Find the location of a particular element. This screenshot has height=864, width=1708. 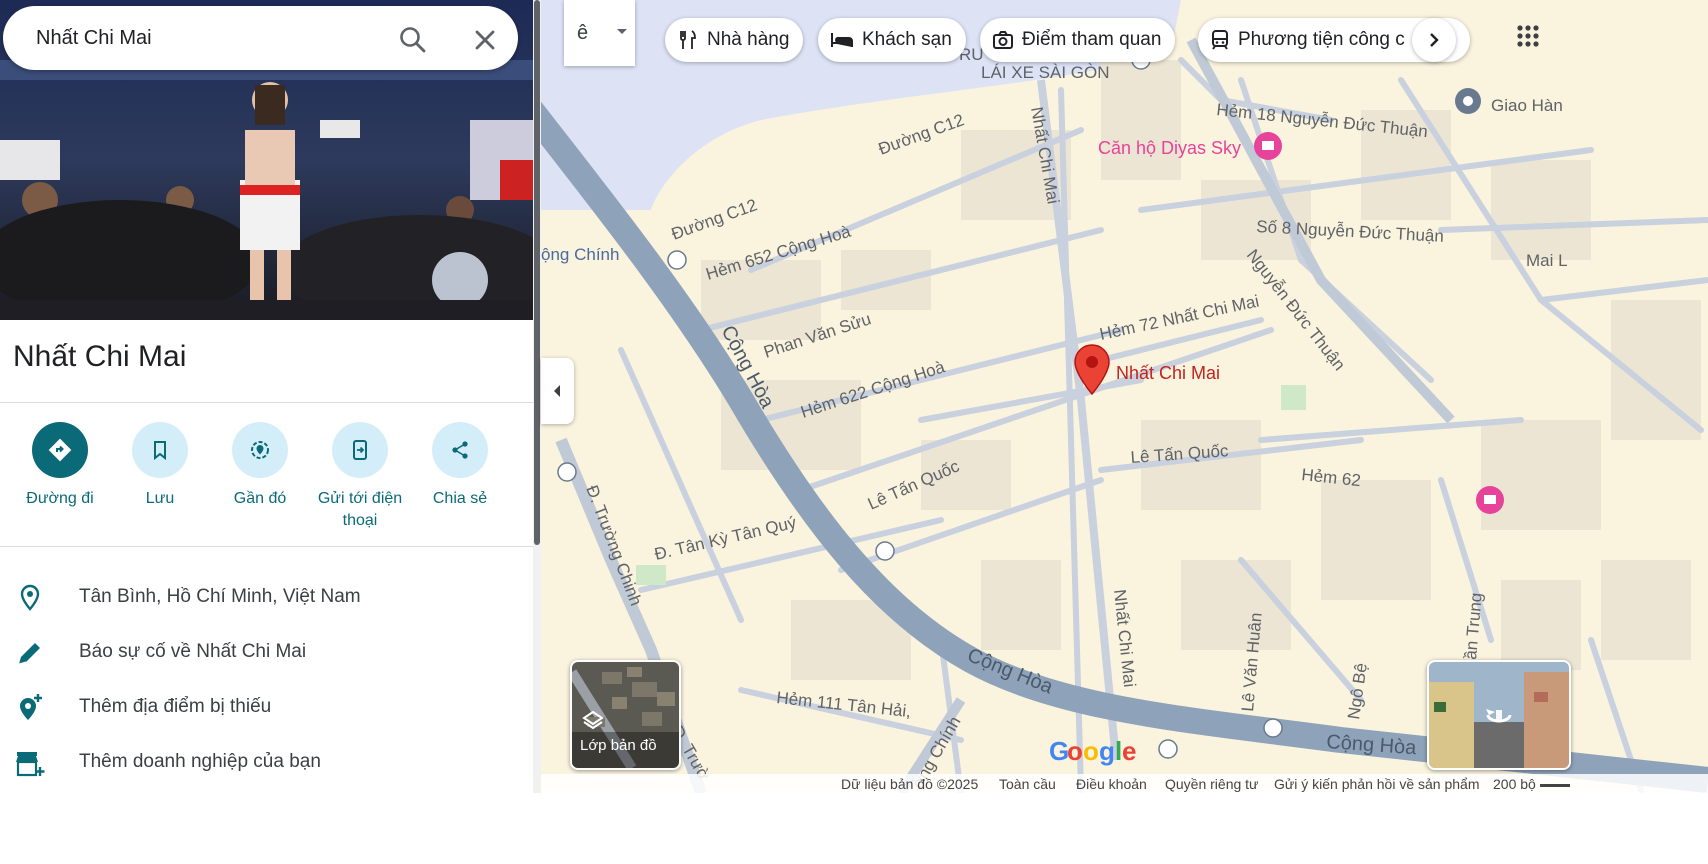

send-to-phone-button: Gửi tới điện thoại is located at coordinates (360, 477).